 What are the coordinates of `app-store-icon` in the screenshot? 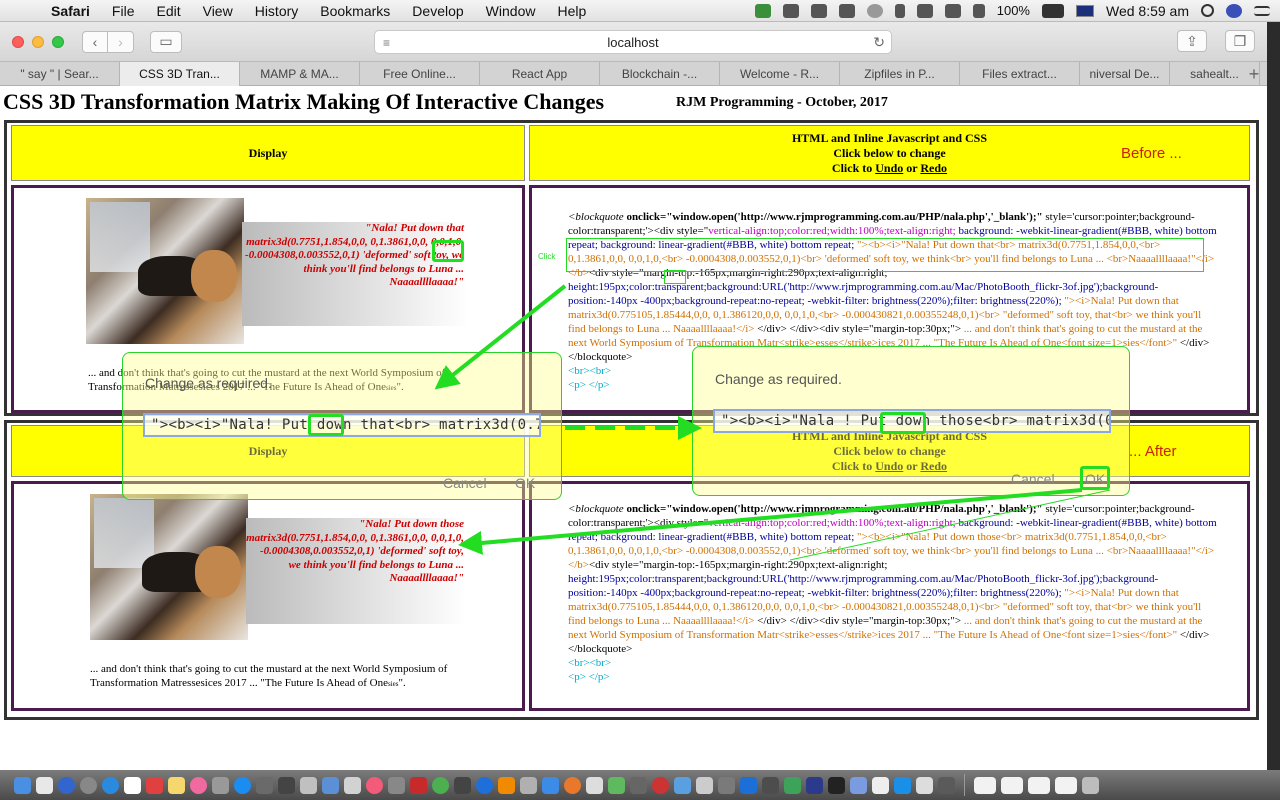 It's located at (242, 785).